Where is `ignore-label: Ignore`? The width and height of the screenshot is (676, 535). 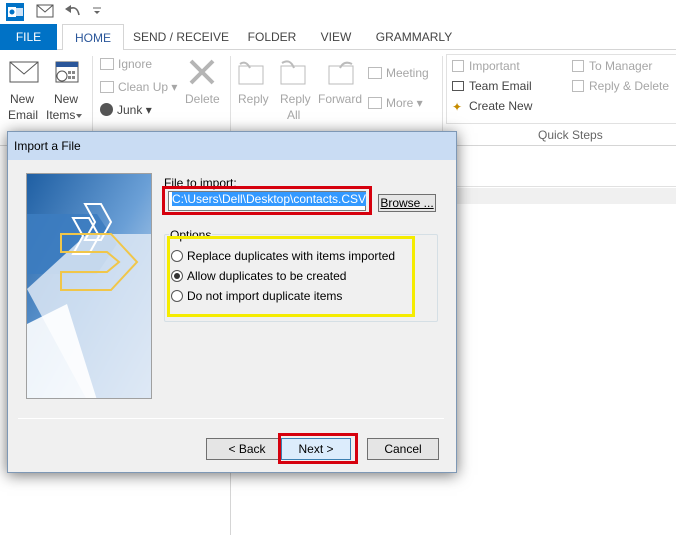
ignore-label: Ignore is located at coordinates (135, 64).